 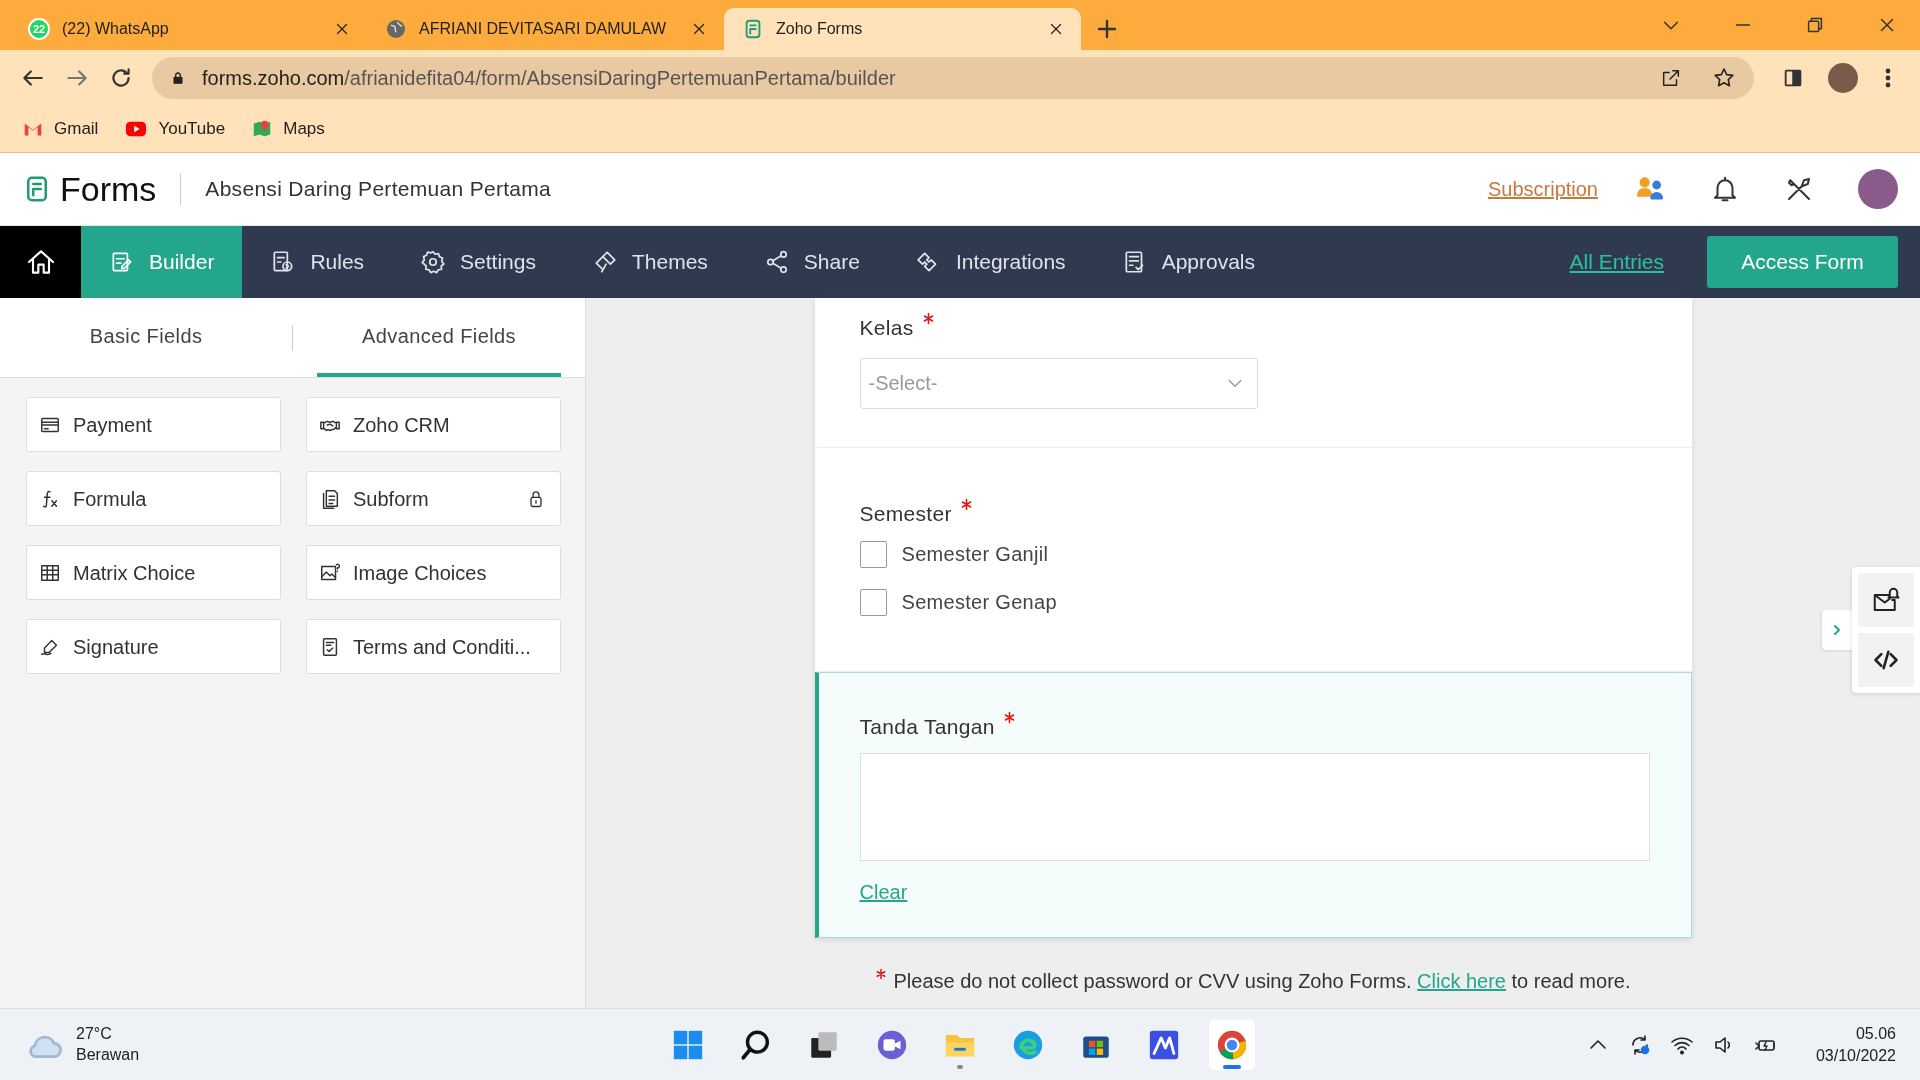 What do you see at coordinates (433, 424) in the screenshot?
I see `field-type-button: Zoho CRM` at bounding box center [433, 424].